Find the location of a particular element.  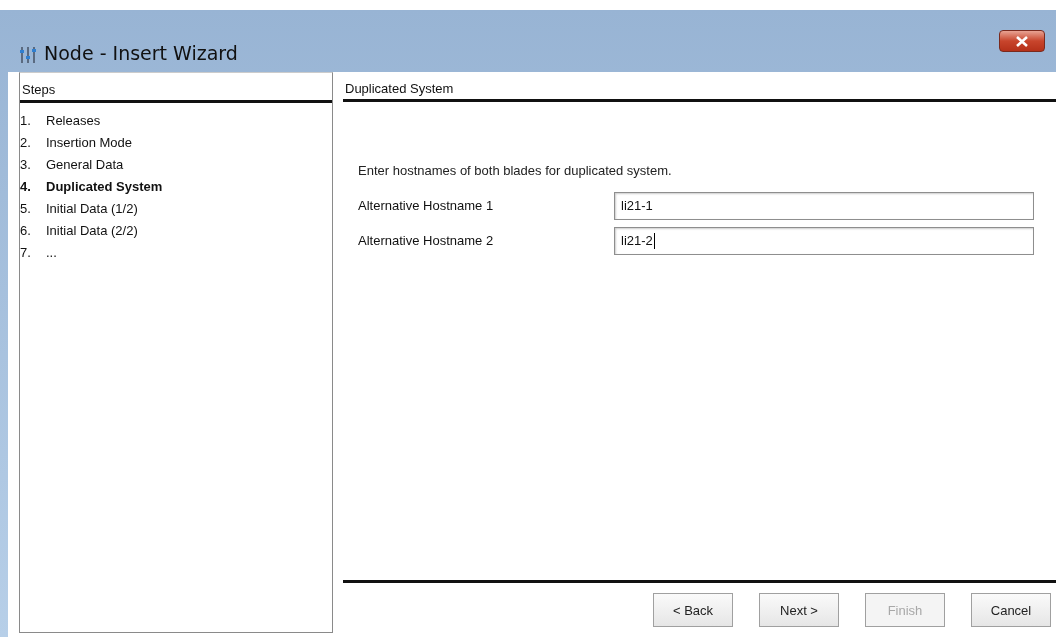

step-number: 7. is located at coordinates (26, 252).